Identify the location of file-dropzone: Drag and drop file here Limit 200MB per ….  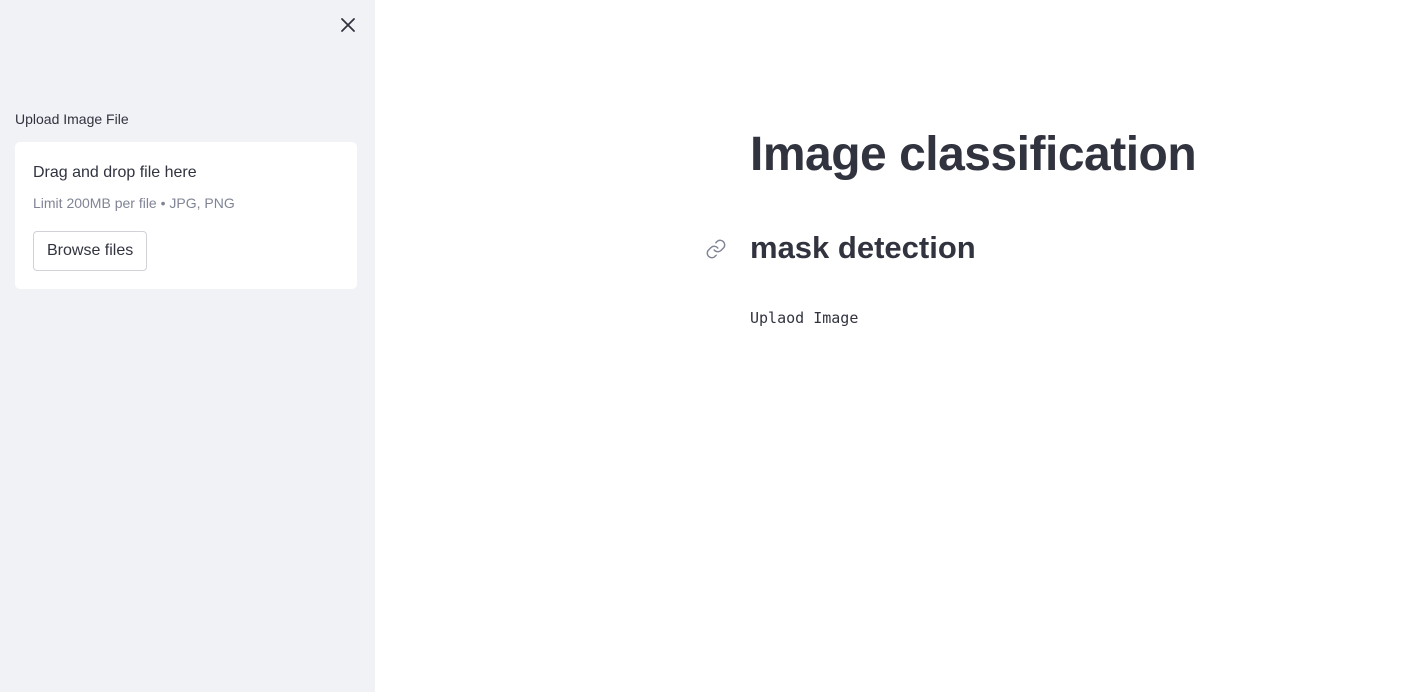
(186, 215).